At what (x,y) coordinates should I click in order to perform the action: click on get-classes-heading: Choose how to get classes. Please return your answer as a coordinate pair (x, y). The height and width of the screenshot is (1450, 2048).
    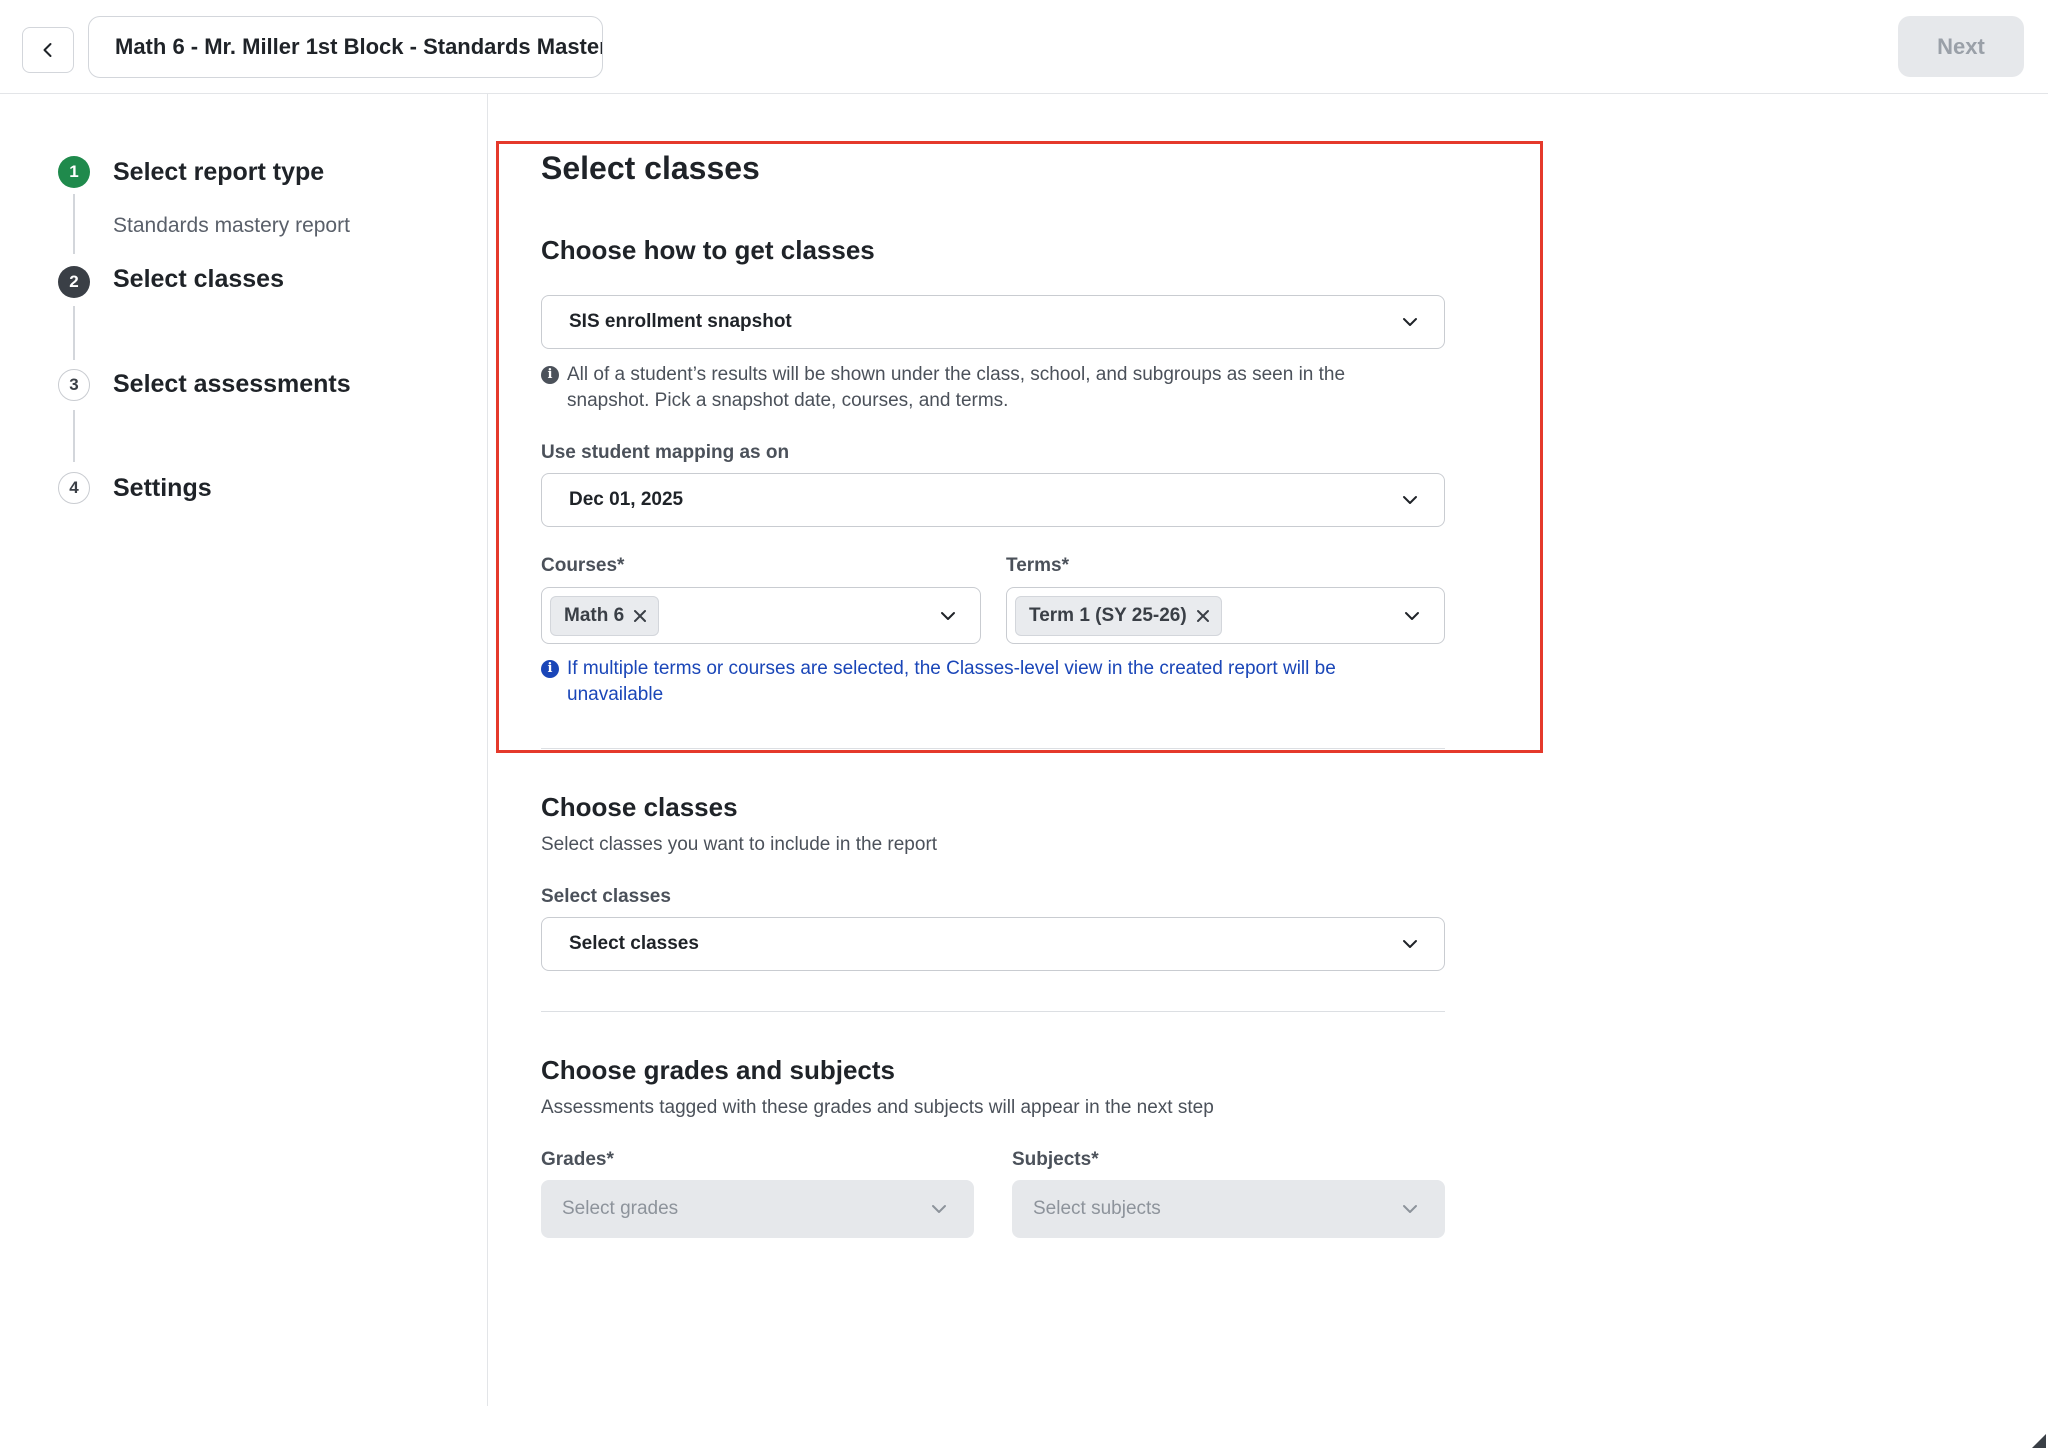
    Looking at the image, I should click on (708, 250).